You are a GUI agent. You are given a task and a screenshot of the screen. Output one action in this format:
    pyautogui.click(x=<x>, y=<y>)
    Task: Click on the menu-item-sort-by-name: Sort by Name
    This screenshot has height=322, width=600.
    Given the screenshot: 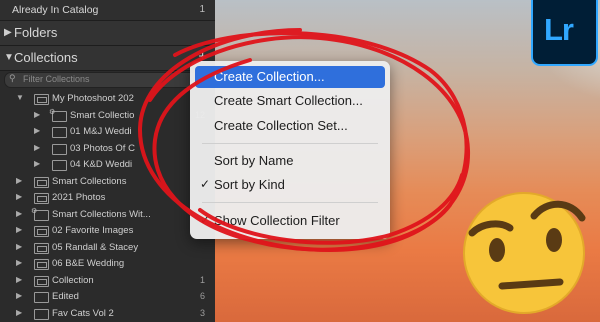 What is the action you would take?
    pyautogui.click(x=290, y=161)
    